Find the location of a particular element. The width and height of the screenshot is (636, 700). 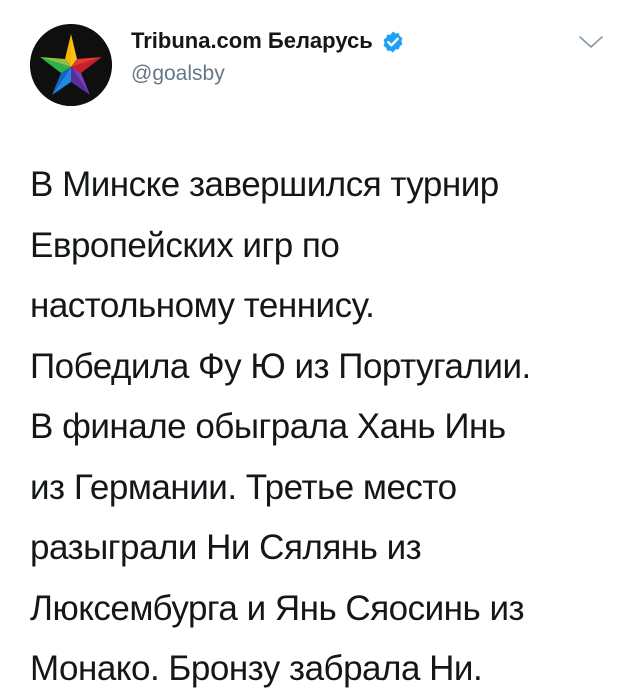

avatar is located at coordinates (71, 65).